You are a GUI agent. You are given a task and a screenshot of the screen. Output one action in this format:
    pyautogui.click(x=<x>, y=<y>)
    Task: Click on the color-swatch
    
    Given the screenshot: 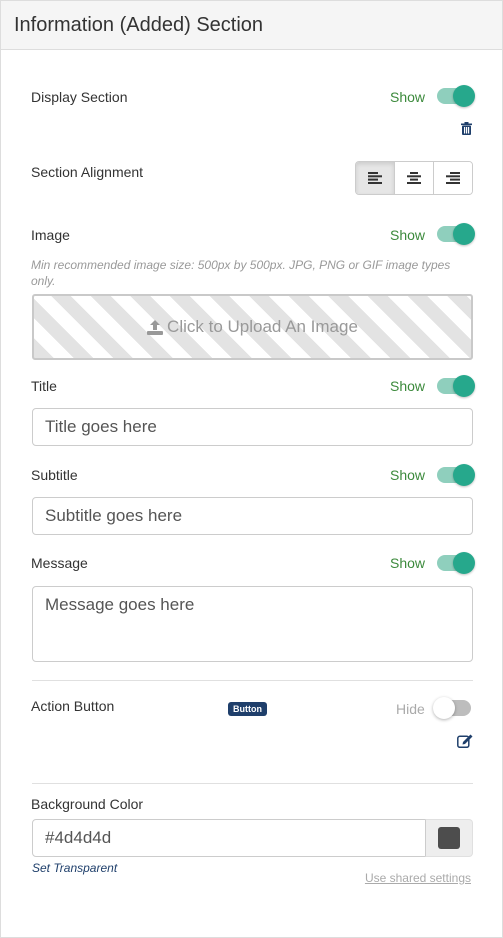 What is the action you would take?
    pyautogui.click(x=449, y=838)
    